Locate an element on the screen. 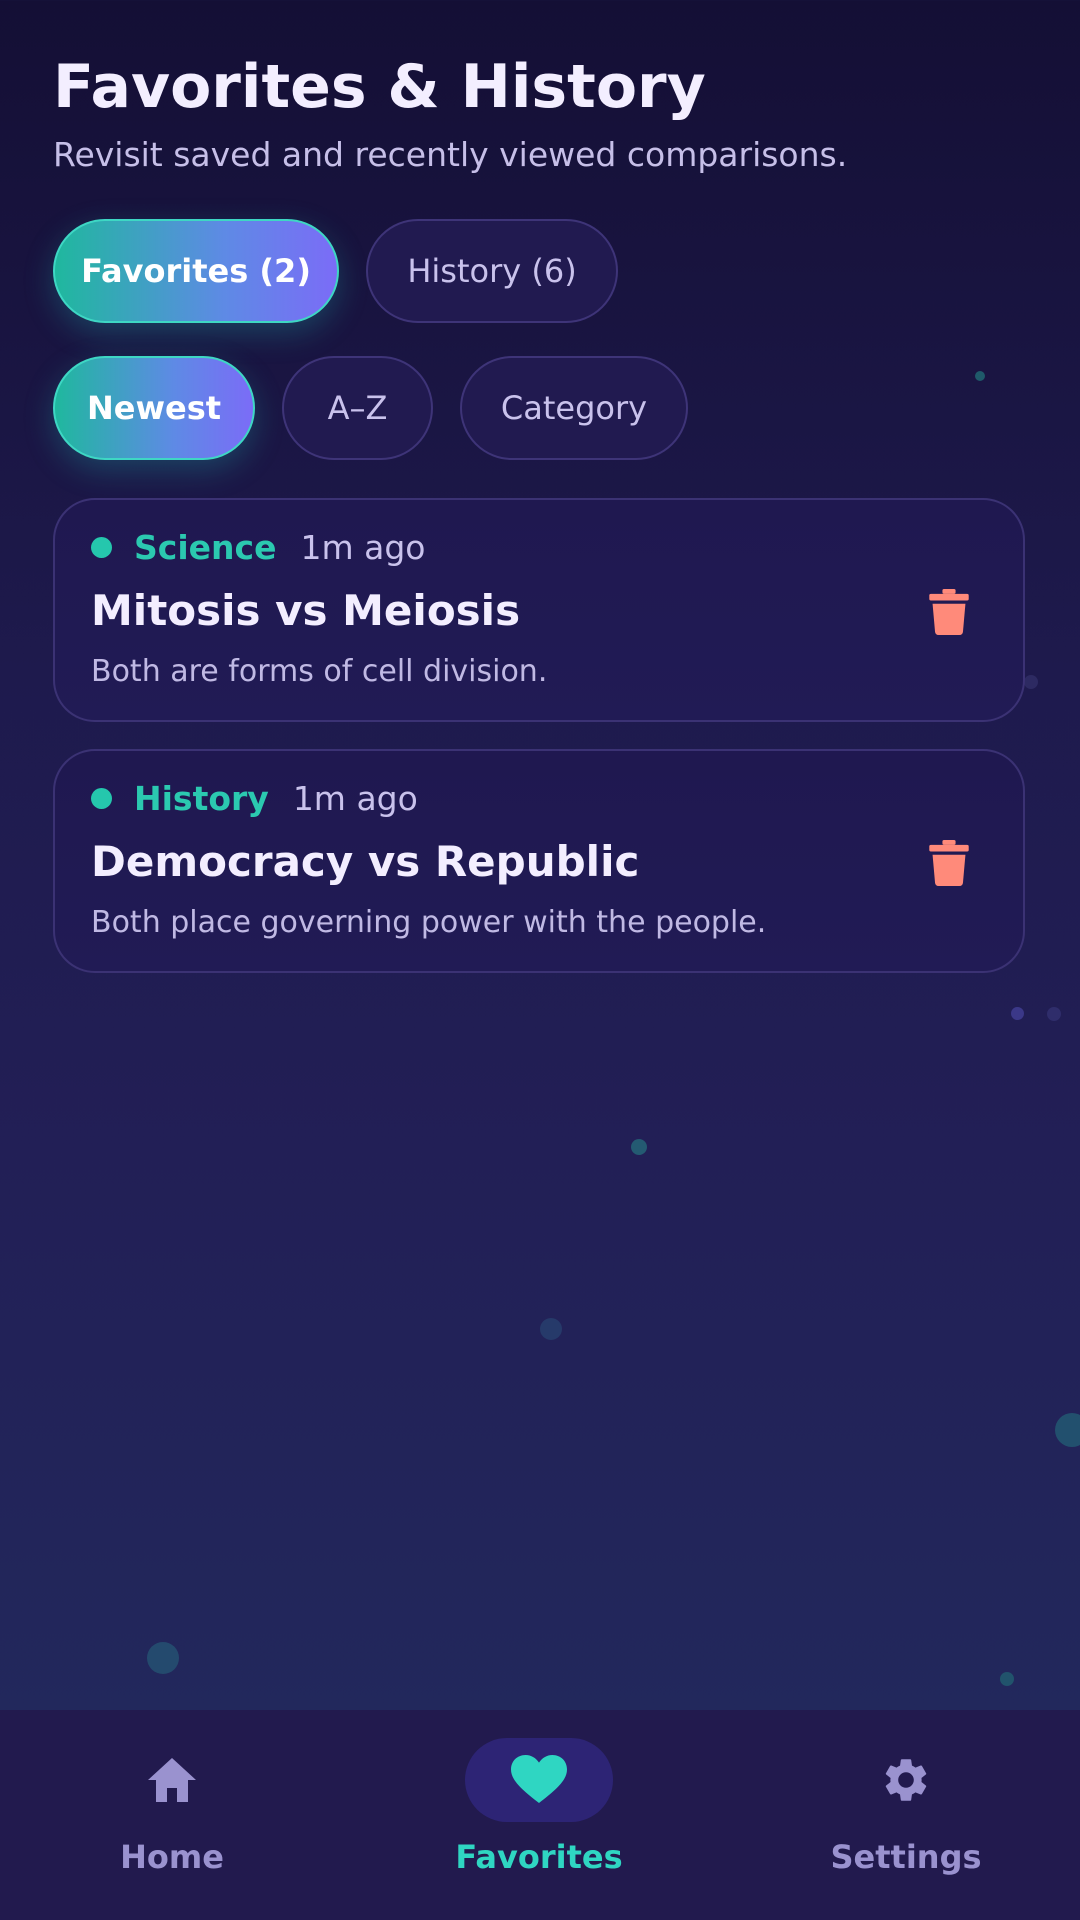  nav-favorites: Favorites is located at coordinates (539, 1815).